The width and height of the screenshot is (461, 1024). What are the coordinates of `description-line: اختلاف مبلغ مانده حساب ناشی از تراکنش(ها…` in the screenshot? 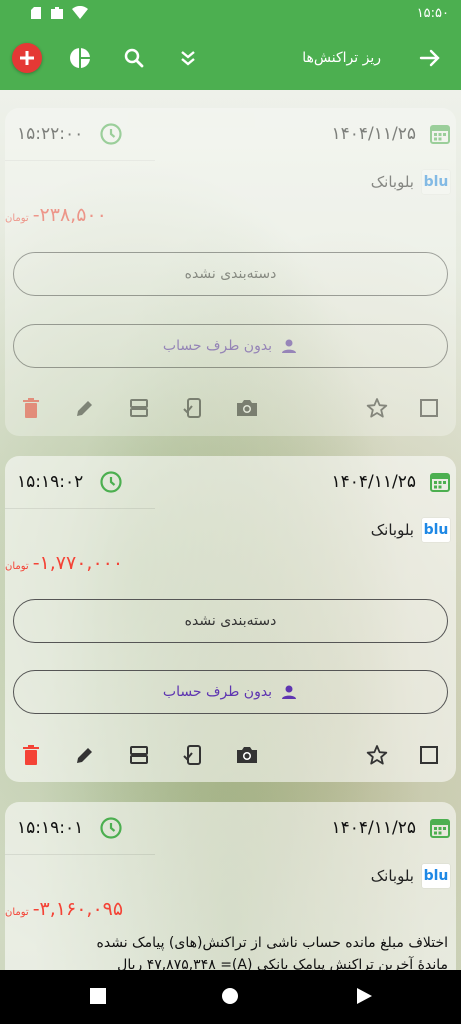 It's located at (272, 943).